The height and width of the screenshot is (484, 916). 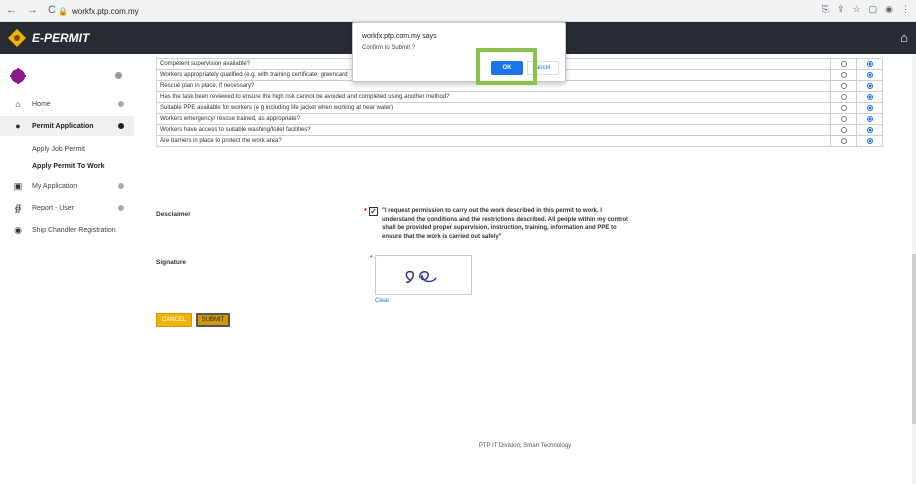 What do you see at coordinates (18, 76) in the screenshot?
I see `avatar` at bounding box center [18, 76].